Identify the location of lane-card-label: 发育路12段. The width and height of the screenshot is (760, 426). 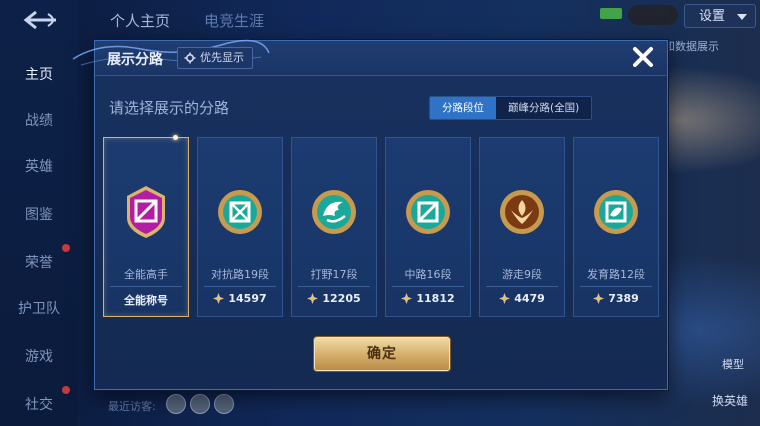
(616, 274).